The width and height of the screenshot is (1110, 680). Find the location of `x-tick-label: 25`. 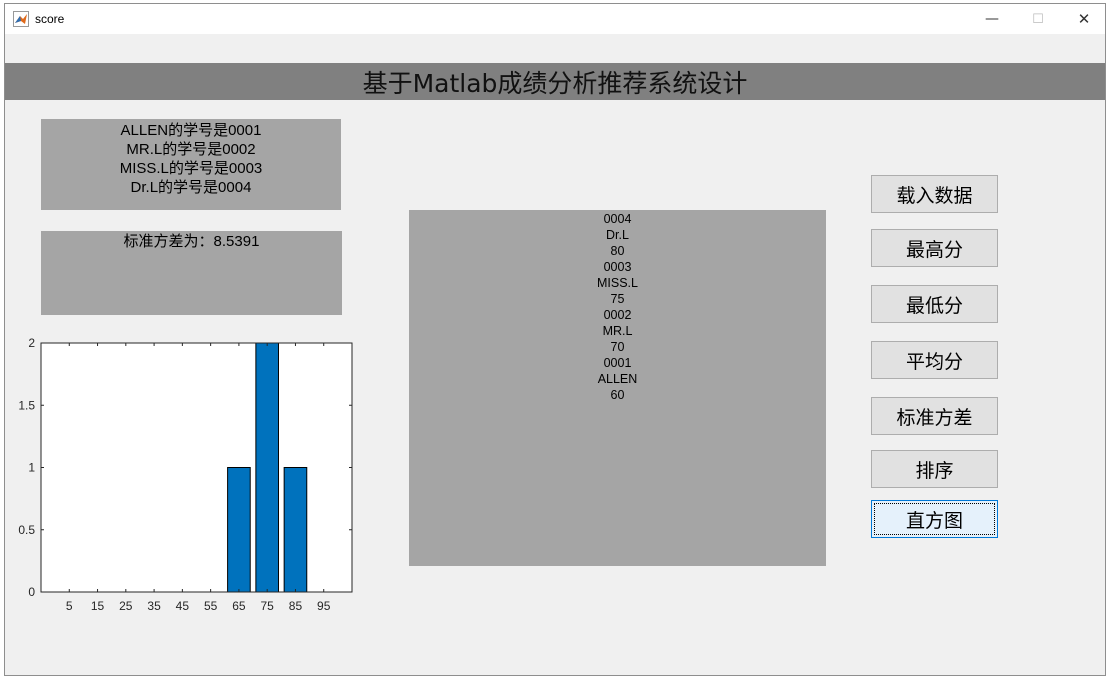

x-tick-label: 25 is located at coordinates (126, 606).